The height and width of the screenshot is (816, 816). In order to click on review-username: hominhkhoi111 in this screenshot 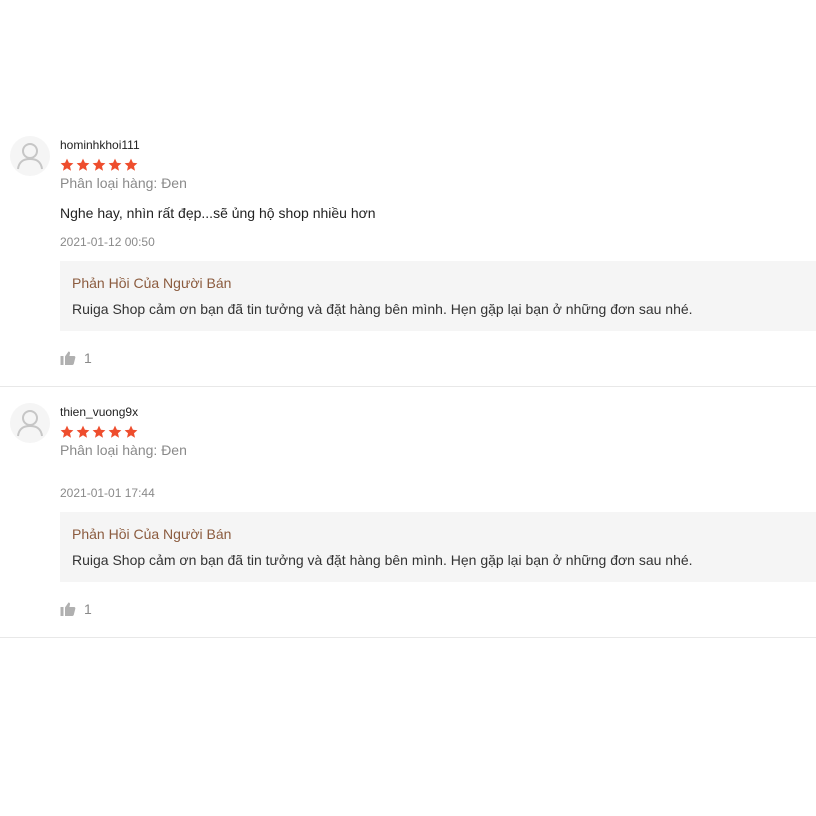, I will do `click(100, 145)`.